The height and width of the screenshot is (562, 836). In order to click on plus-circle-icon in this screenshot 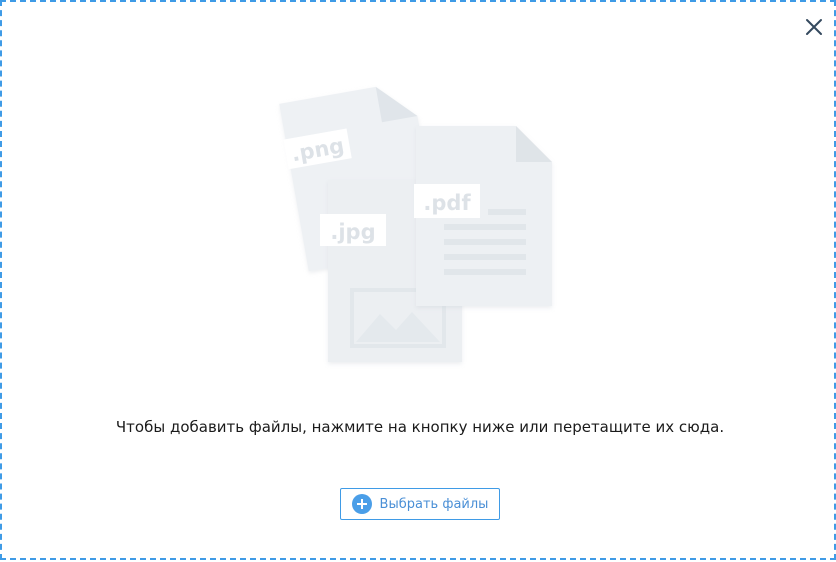, I will do `click(361, 504)`.